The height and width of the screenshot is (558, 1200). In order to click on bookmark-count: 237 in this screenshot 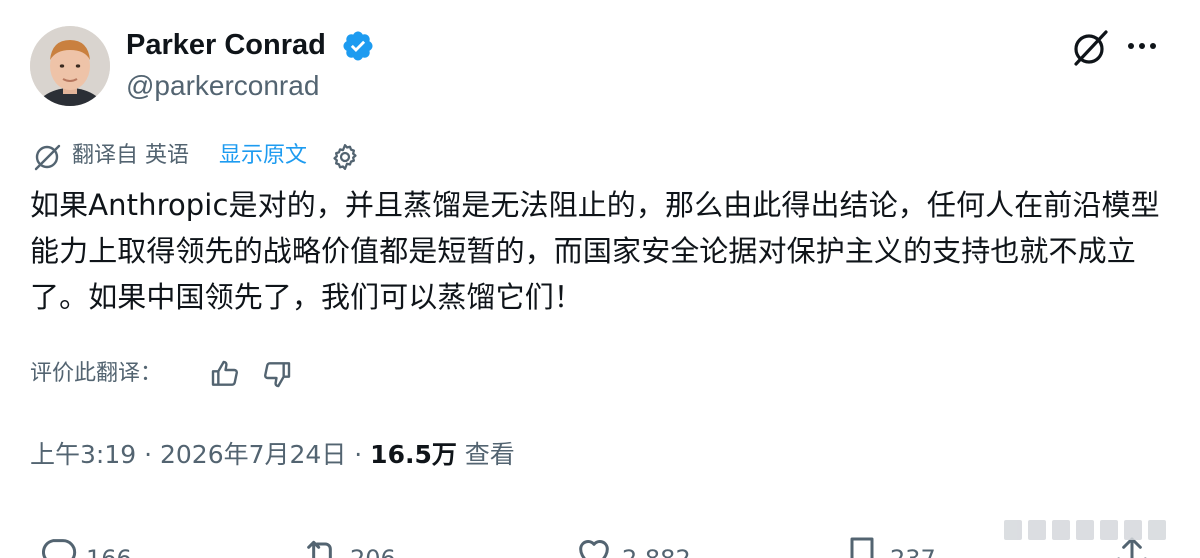, I will do `click(913, 551)`.